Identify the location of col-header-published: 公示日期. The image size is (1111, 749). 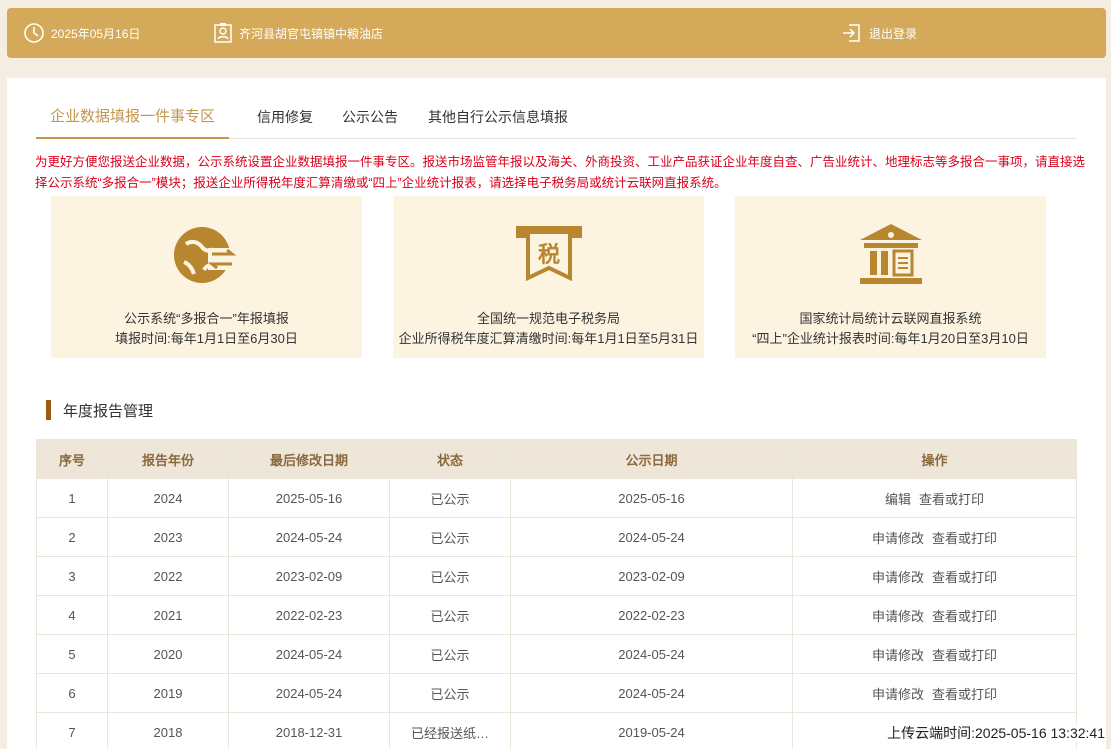
(651, 459).